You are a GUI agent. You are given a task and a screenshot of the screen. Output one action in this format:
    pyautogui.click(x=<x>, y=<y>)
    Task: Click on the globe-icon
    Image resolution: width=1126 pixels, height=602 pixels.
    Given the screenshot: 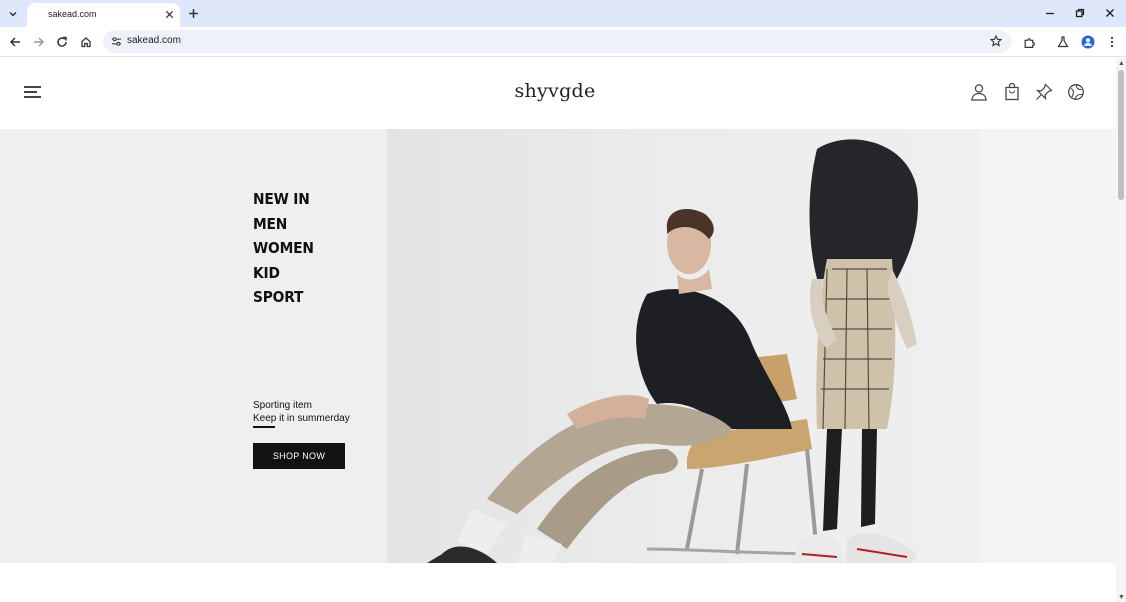 What is the action you would take?
    pyautogui.click(x=1076, y=92)
    